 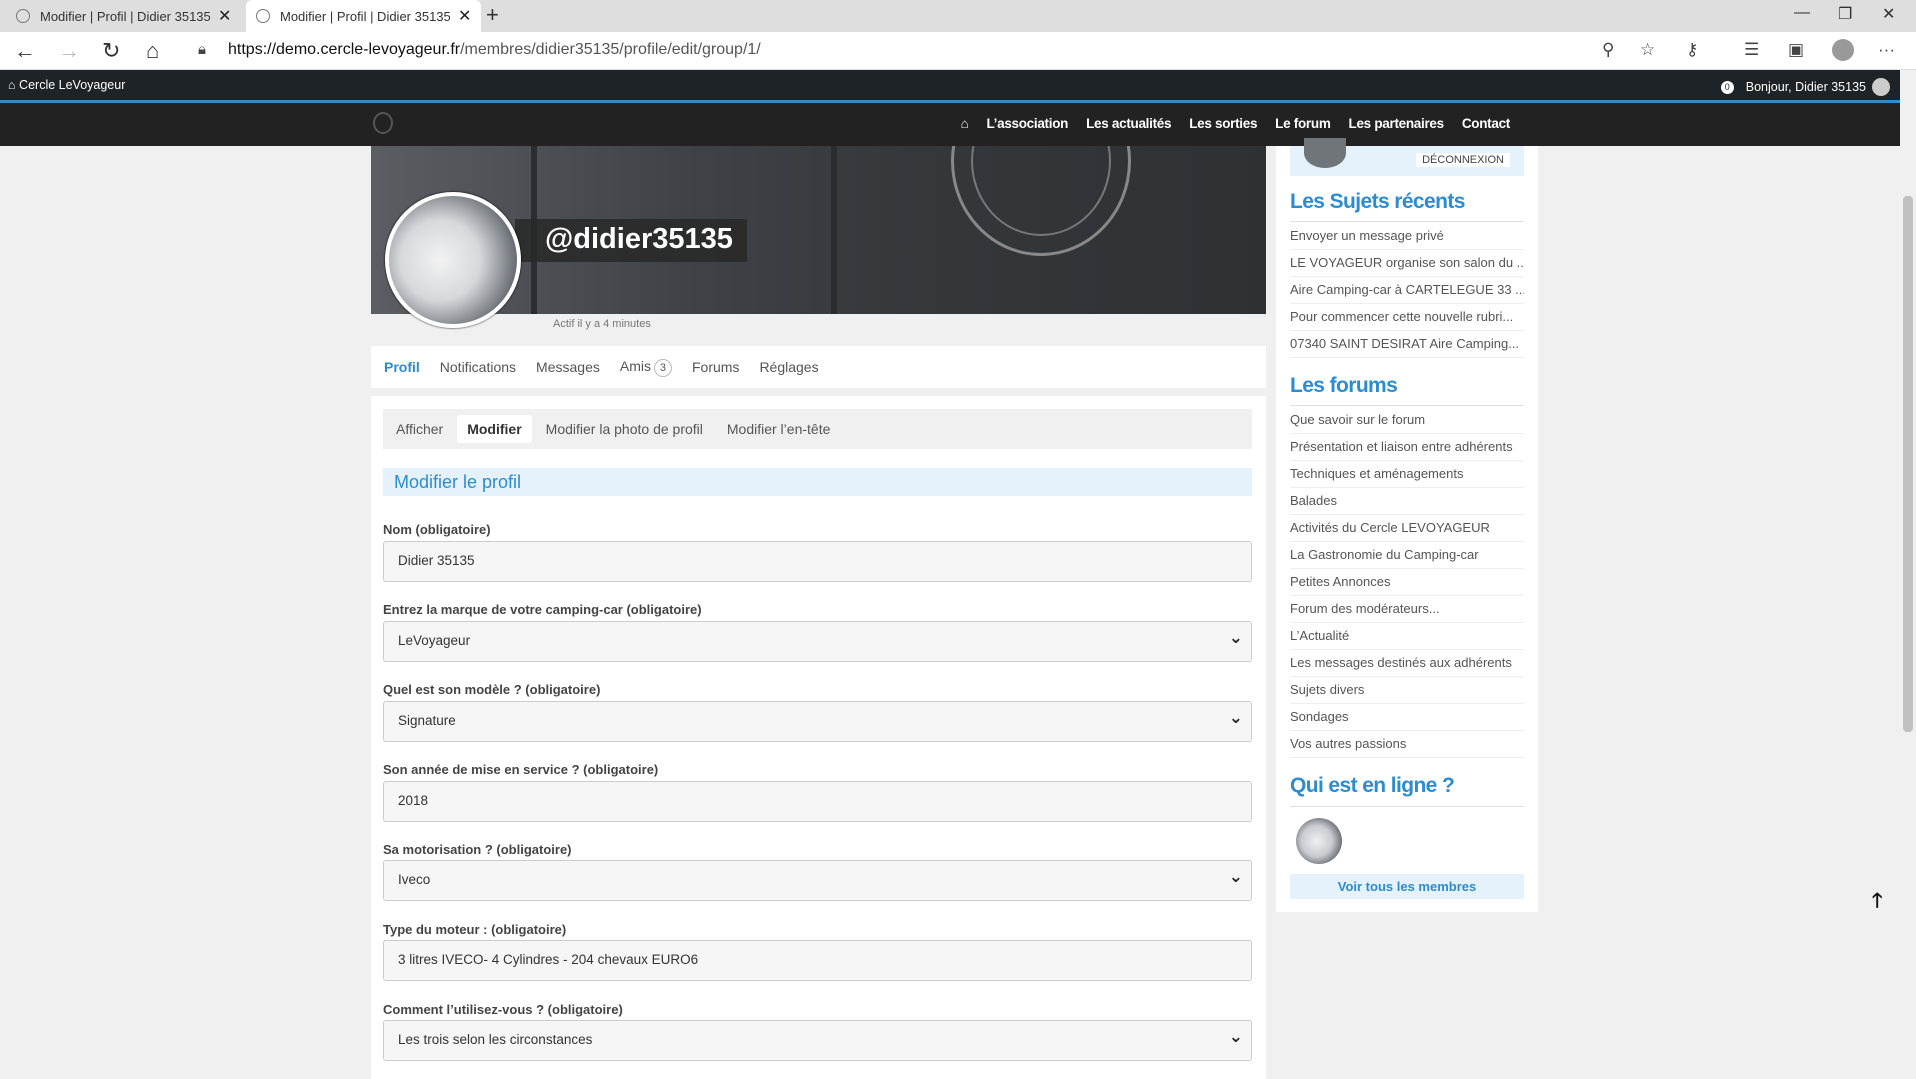 What do you see at coordinates (1407, 555) in the screenshot?
I see `list-item: La Gastronomie du Camping-car` at bounding box center [1407, 555].